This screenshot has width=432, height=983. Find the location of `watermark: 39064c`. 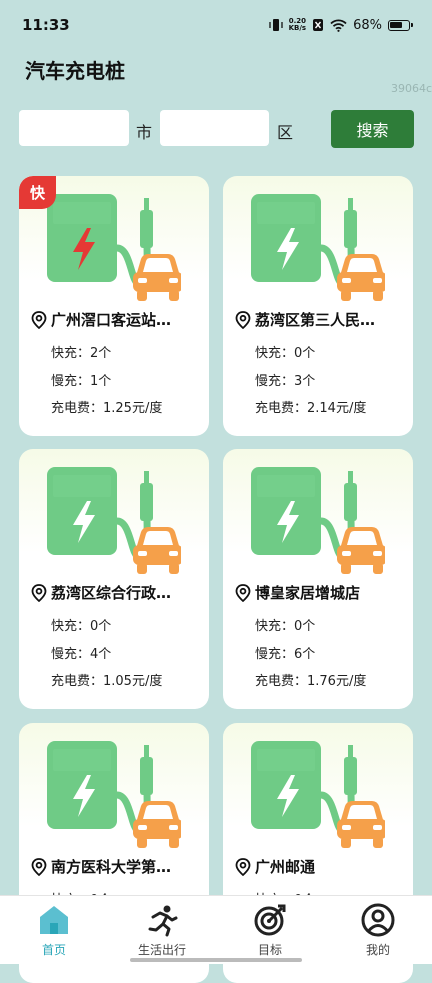

watermark: 39064c is located at coordinates (411, 88).